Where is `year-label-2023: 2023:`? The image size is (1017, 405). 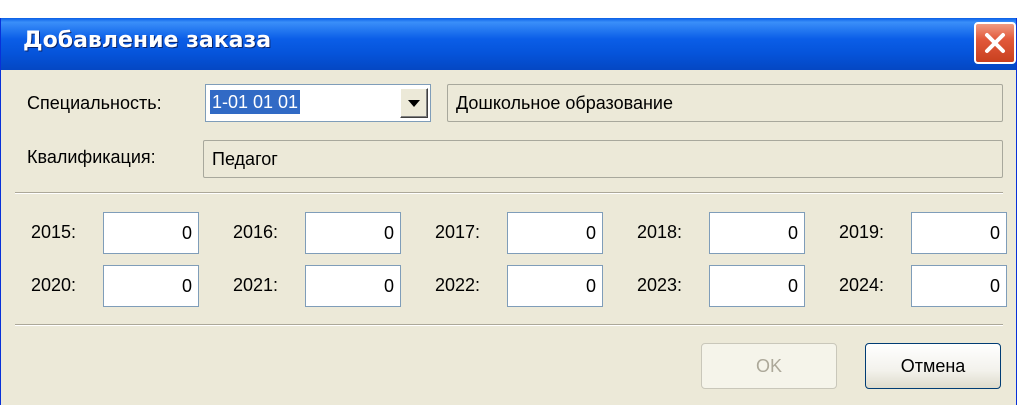 year-label-2023: 2023: is located at coordinates (660, 285).